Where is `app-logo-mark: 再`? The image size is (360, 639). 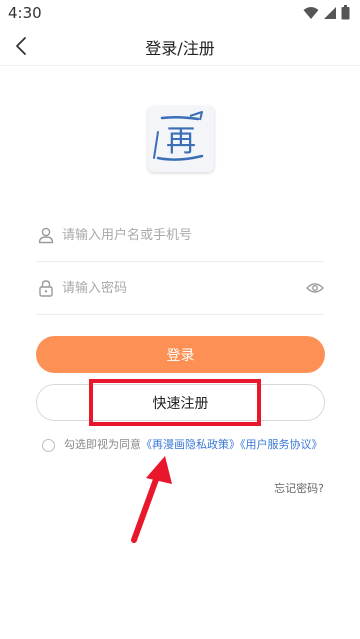
app-logo-mark: 再 is located at coordinates (178, 136).